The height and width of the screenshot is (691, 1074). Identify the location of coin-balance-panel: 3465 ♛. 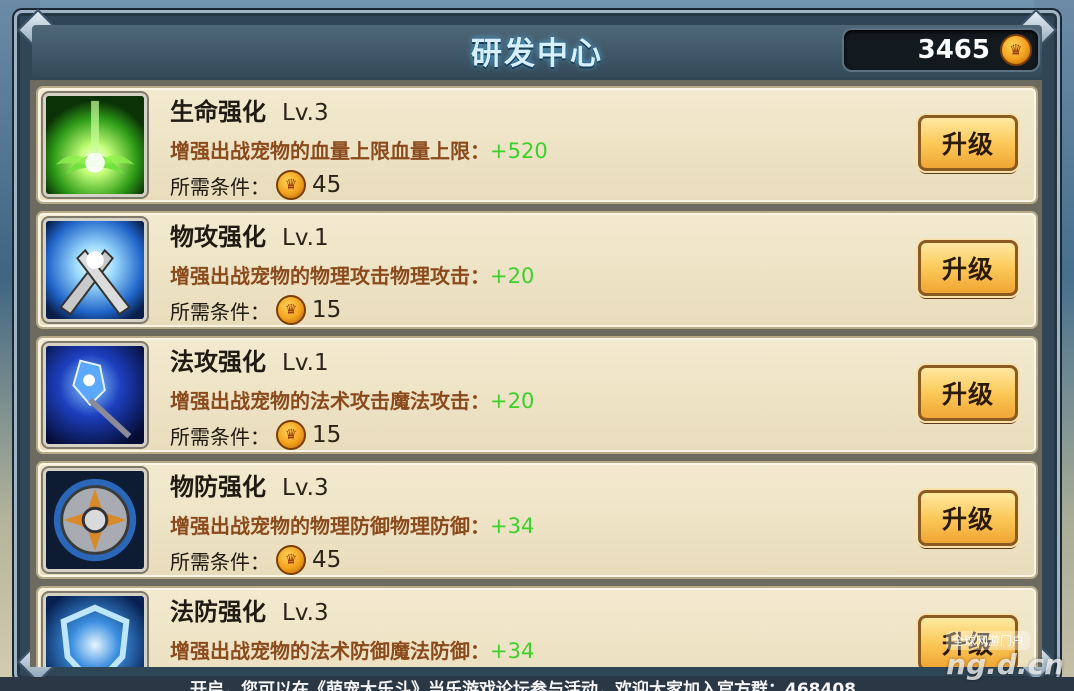
(941, 50).